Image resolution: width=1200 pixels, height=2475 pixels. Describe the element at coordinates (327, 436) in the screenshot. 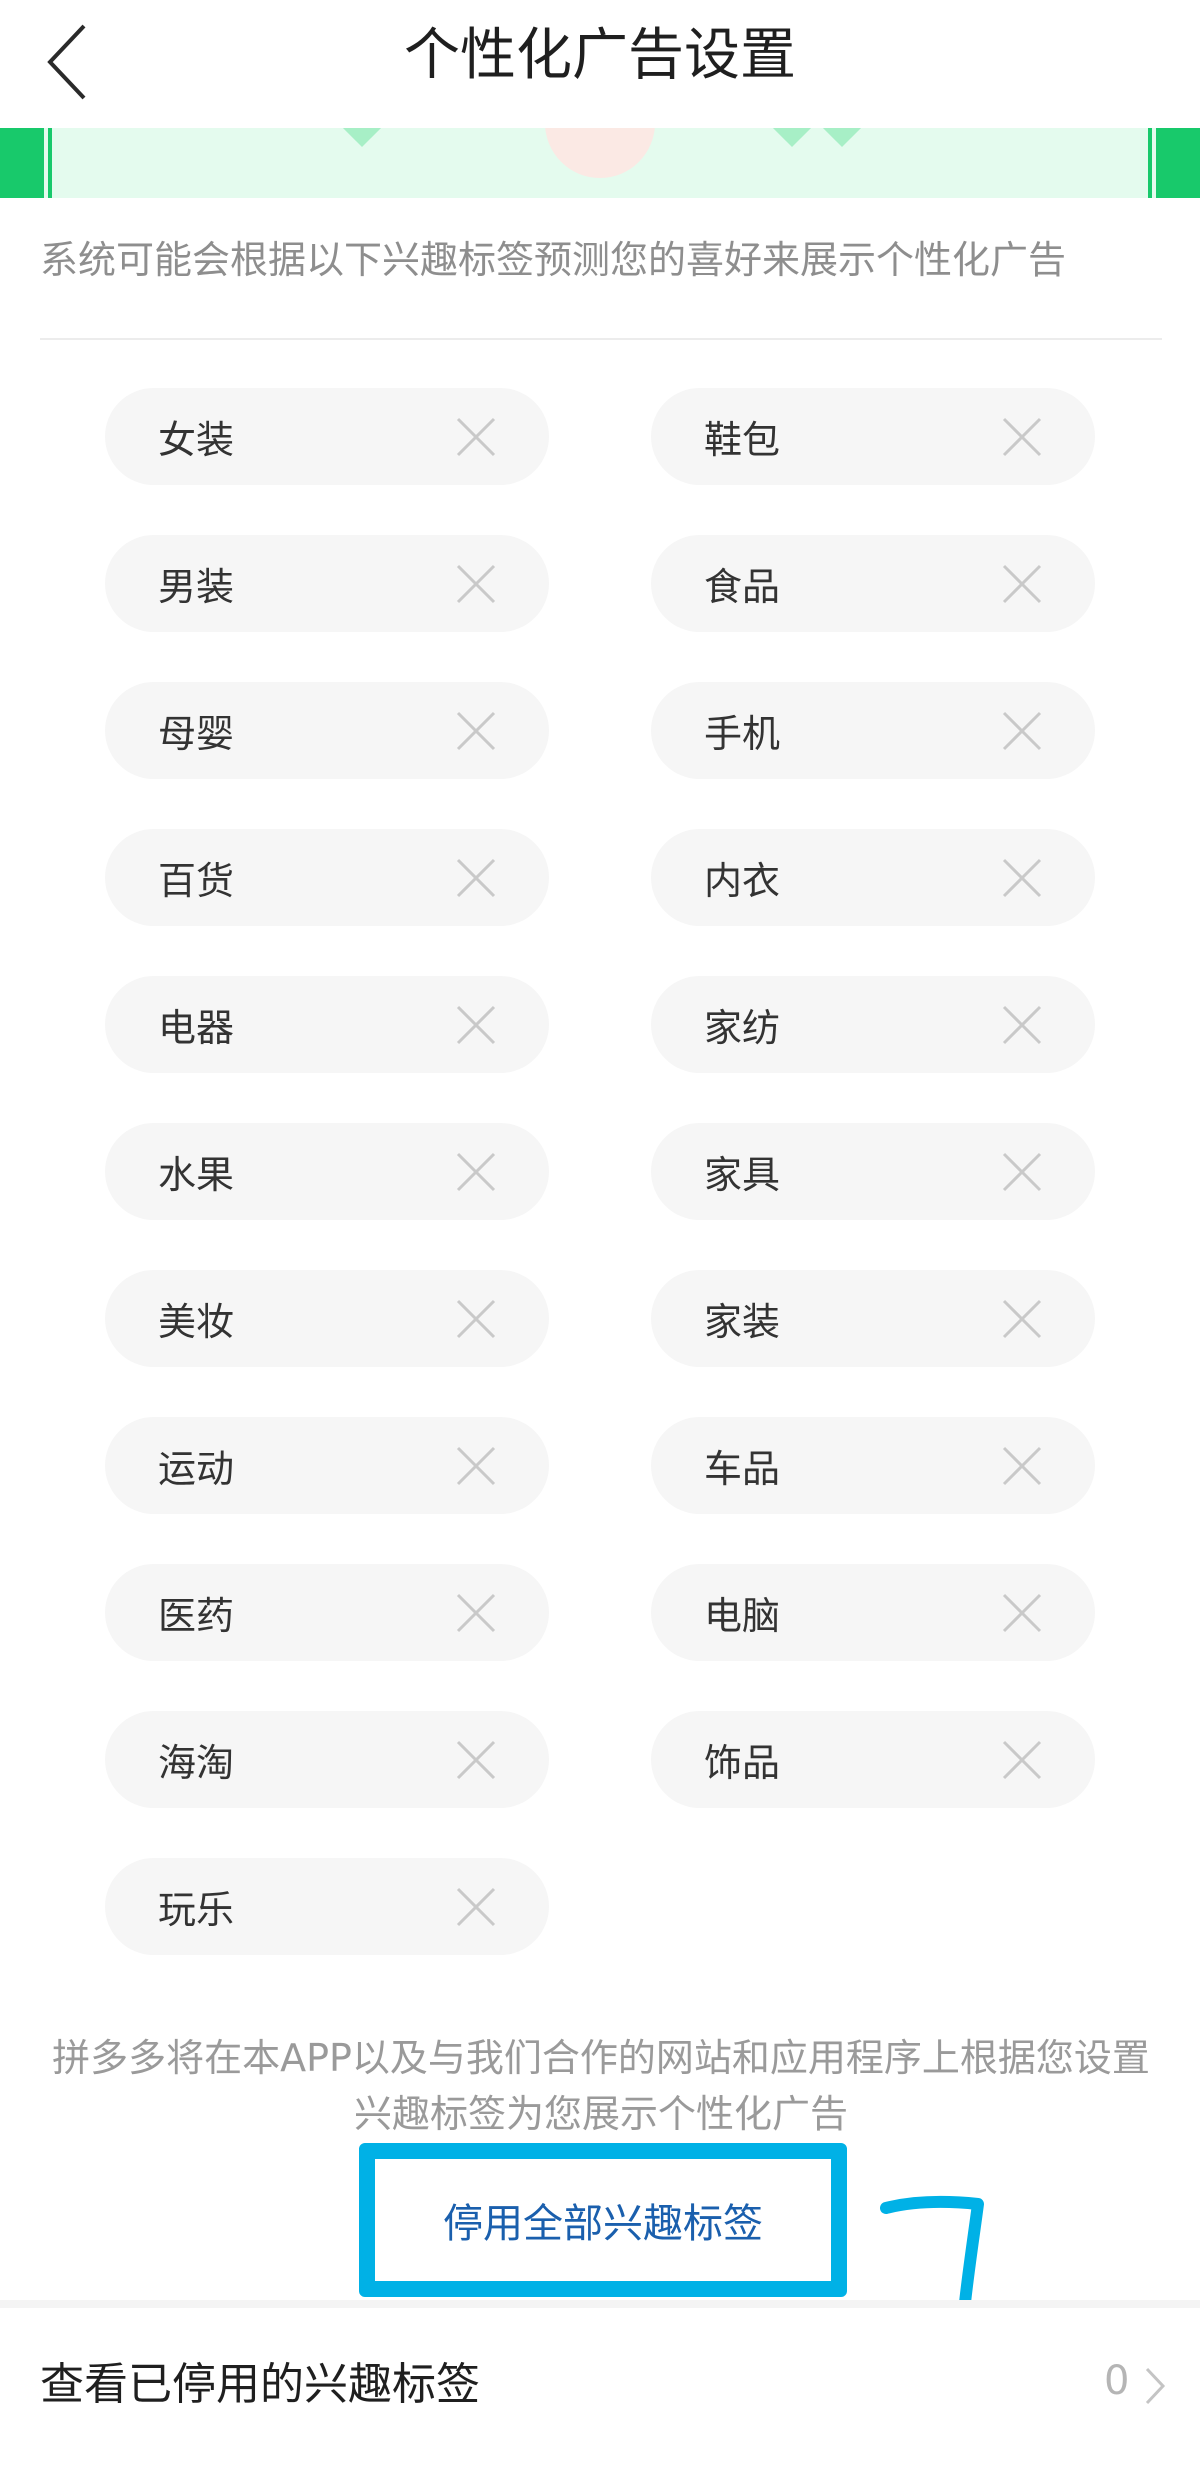

I see `interest-tag: 女装` at that location.